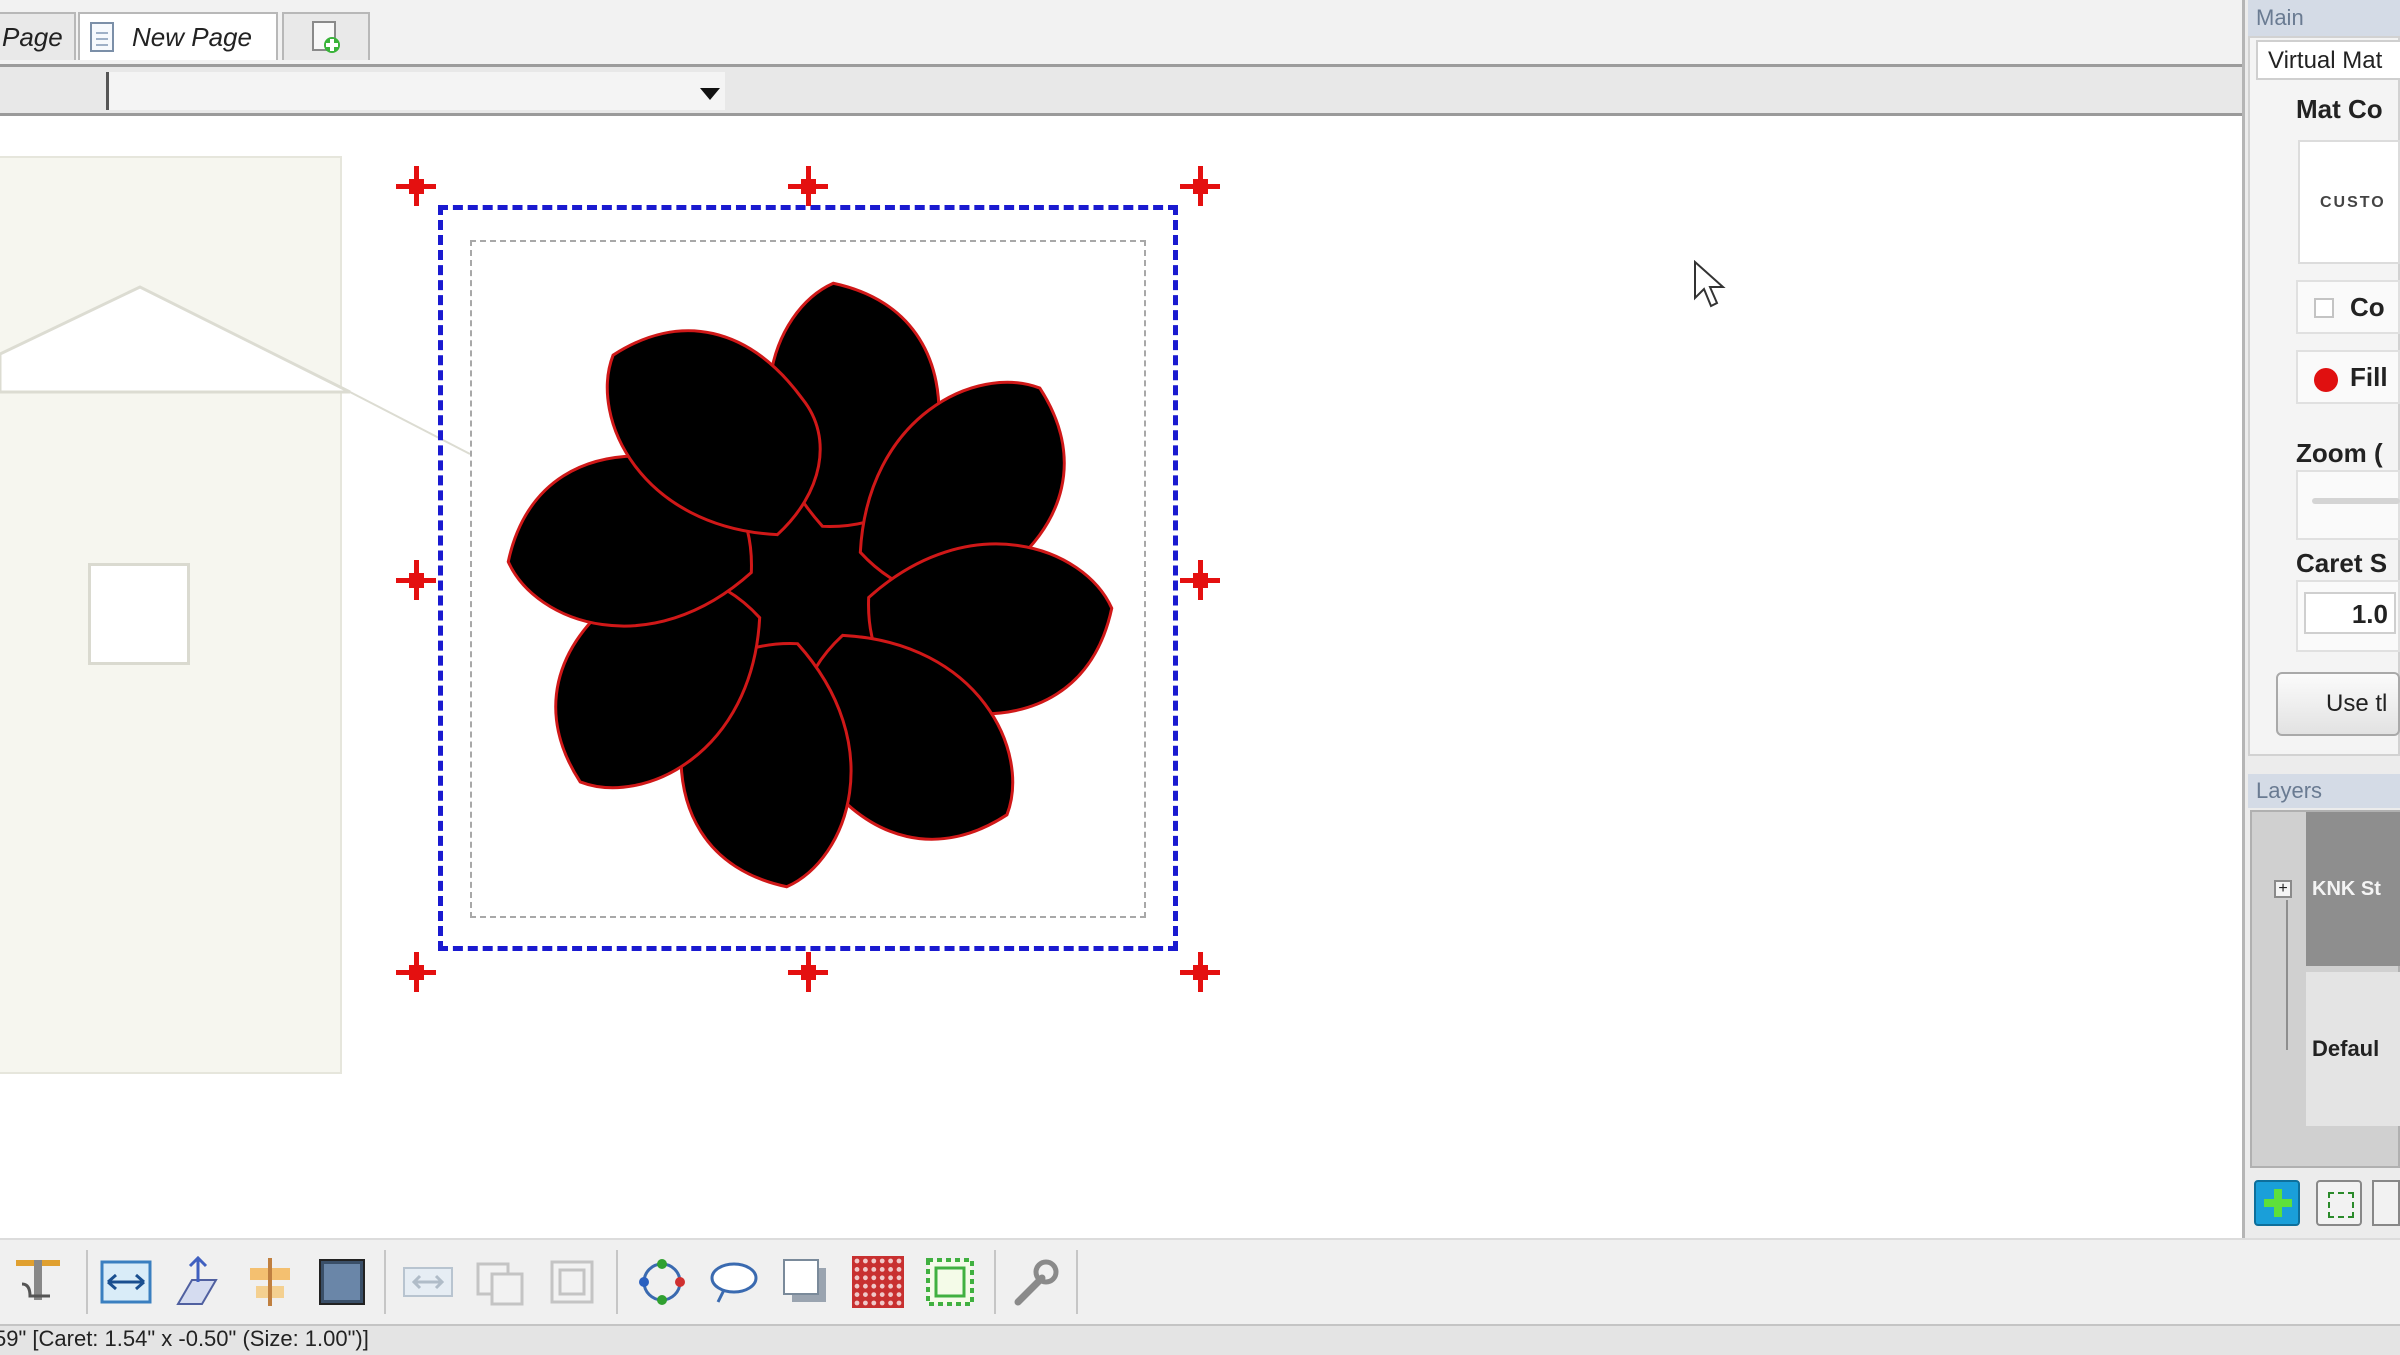 Image resolution: width=2400 pixels, height=1355 pixels. Describe the element at coordinates (2356, 501) in the screenshot. I see `zoom-slider` at that location.